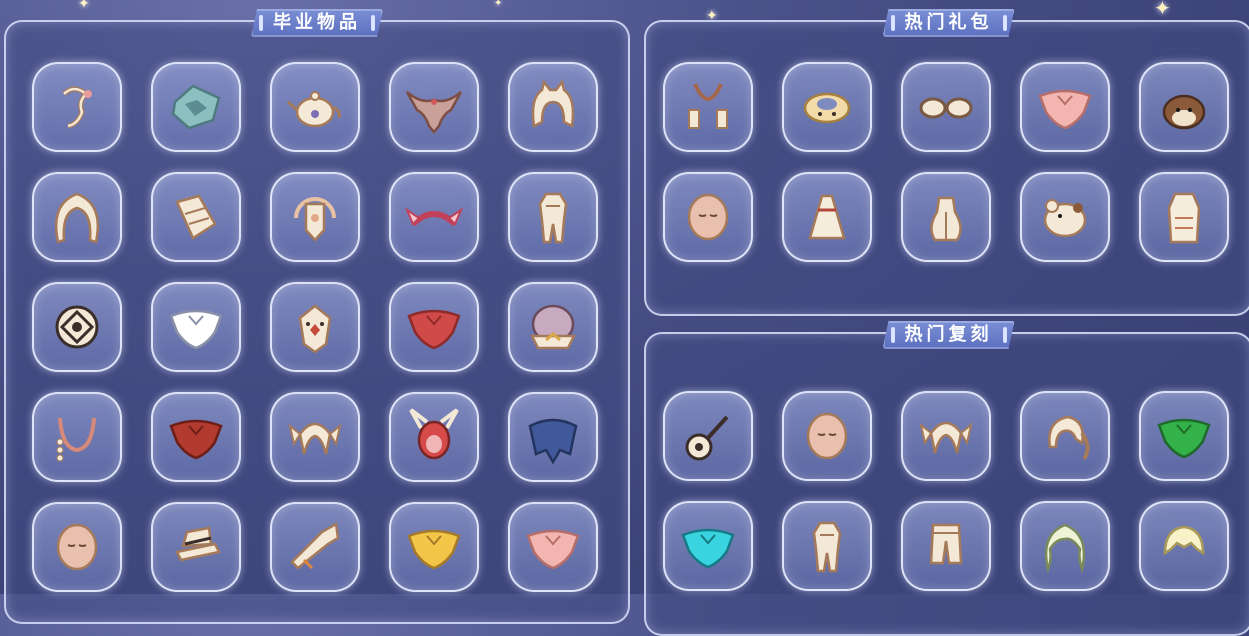 This screenshot has height=636, width=1249. I want to click on panel-title: 热门复刻, so click(949, 335).